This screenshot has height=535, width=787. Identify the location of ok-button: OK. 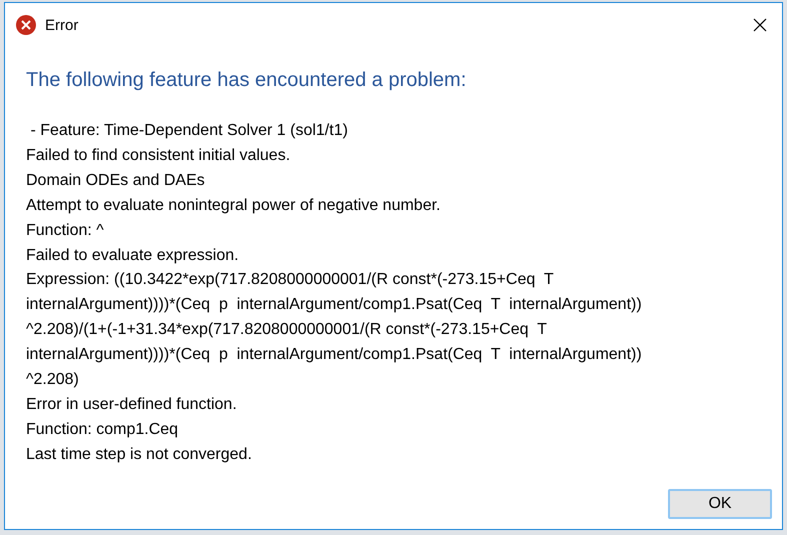
(720, 504).